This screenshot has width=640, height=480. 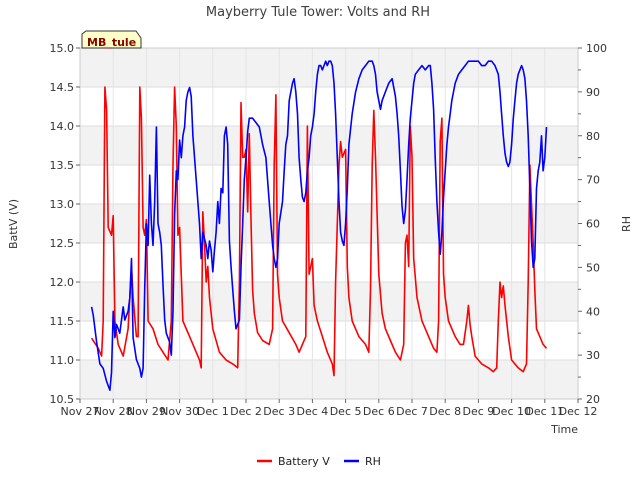 I want to click on y-axis-right-label: RH, so click(x=626, y=224).